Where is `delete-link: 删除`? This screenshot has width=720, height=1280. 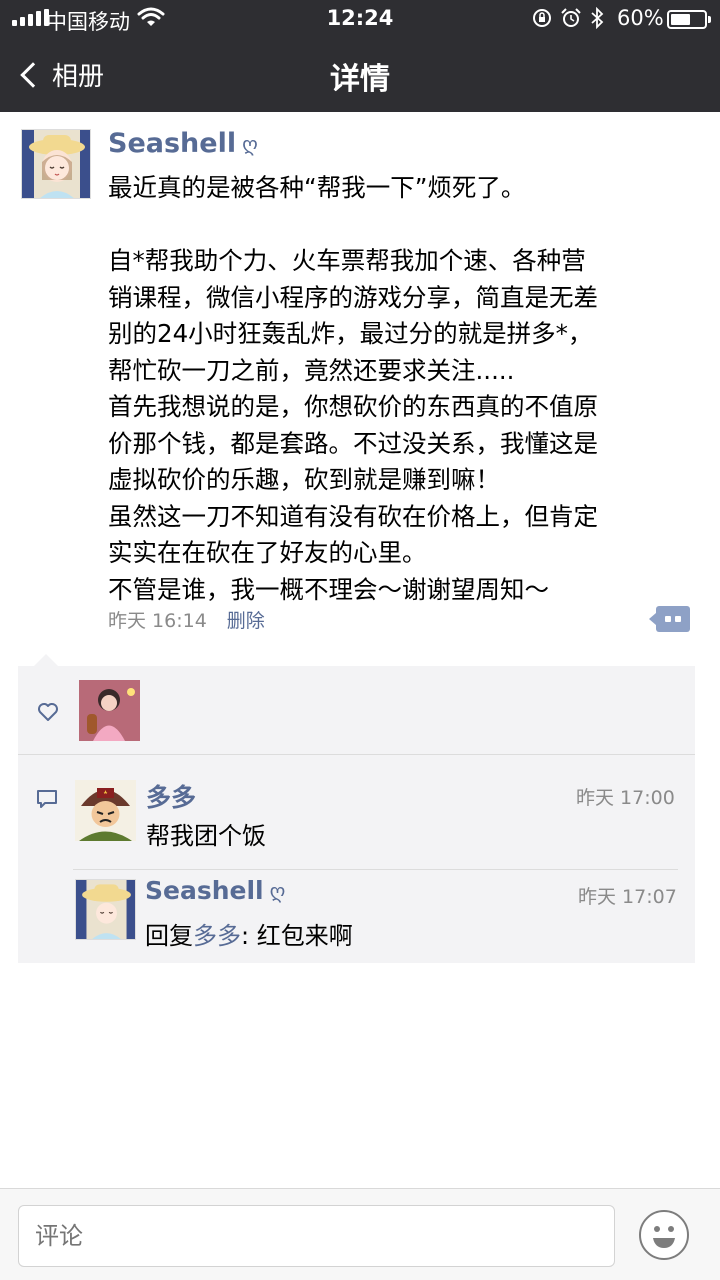 delete-link: 删除 is located at coordinates (246, 619).